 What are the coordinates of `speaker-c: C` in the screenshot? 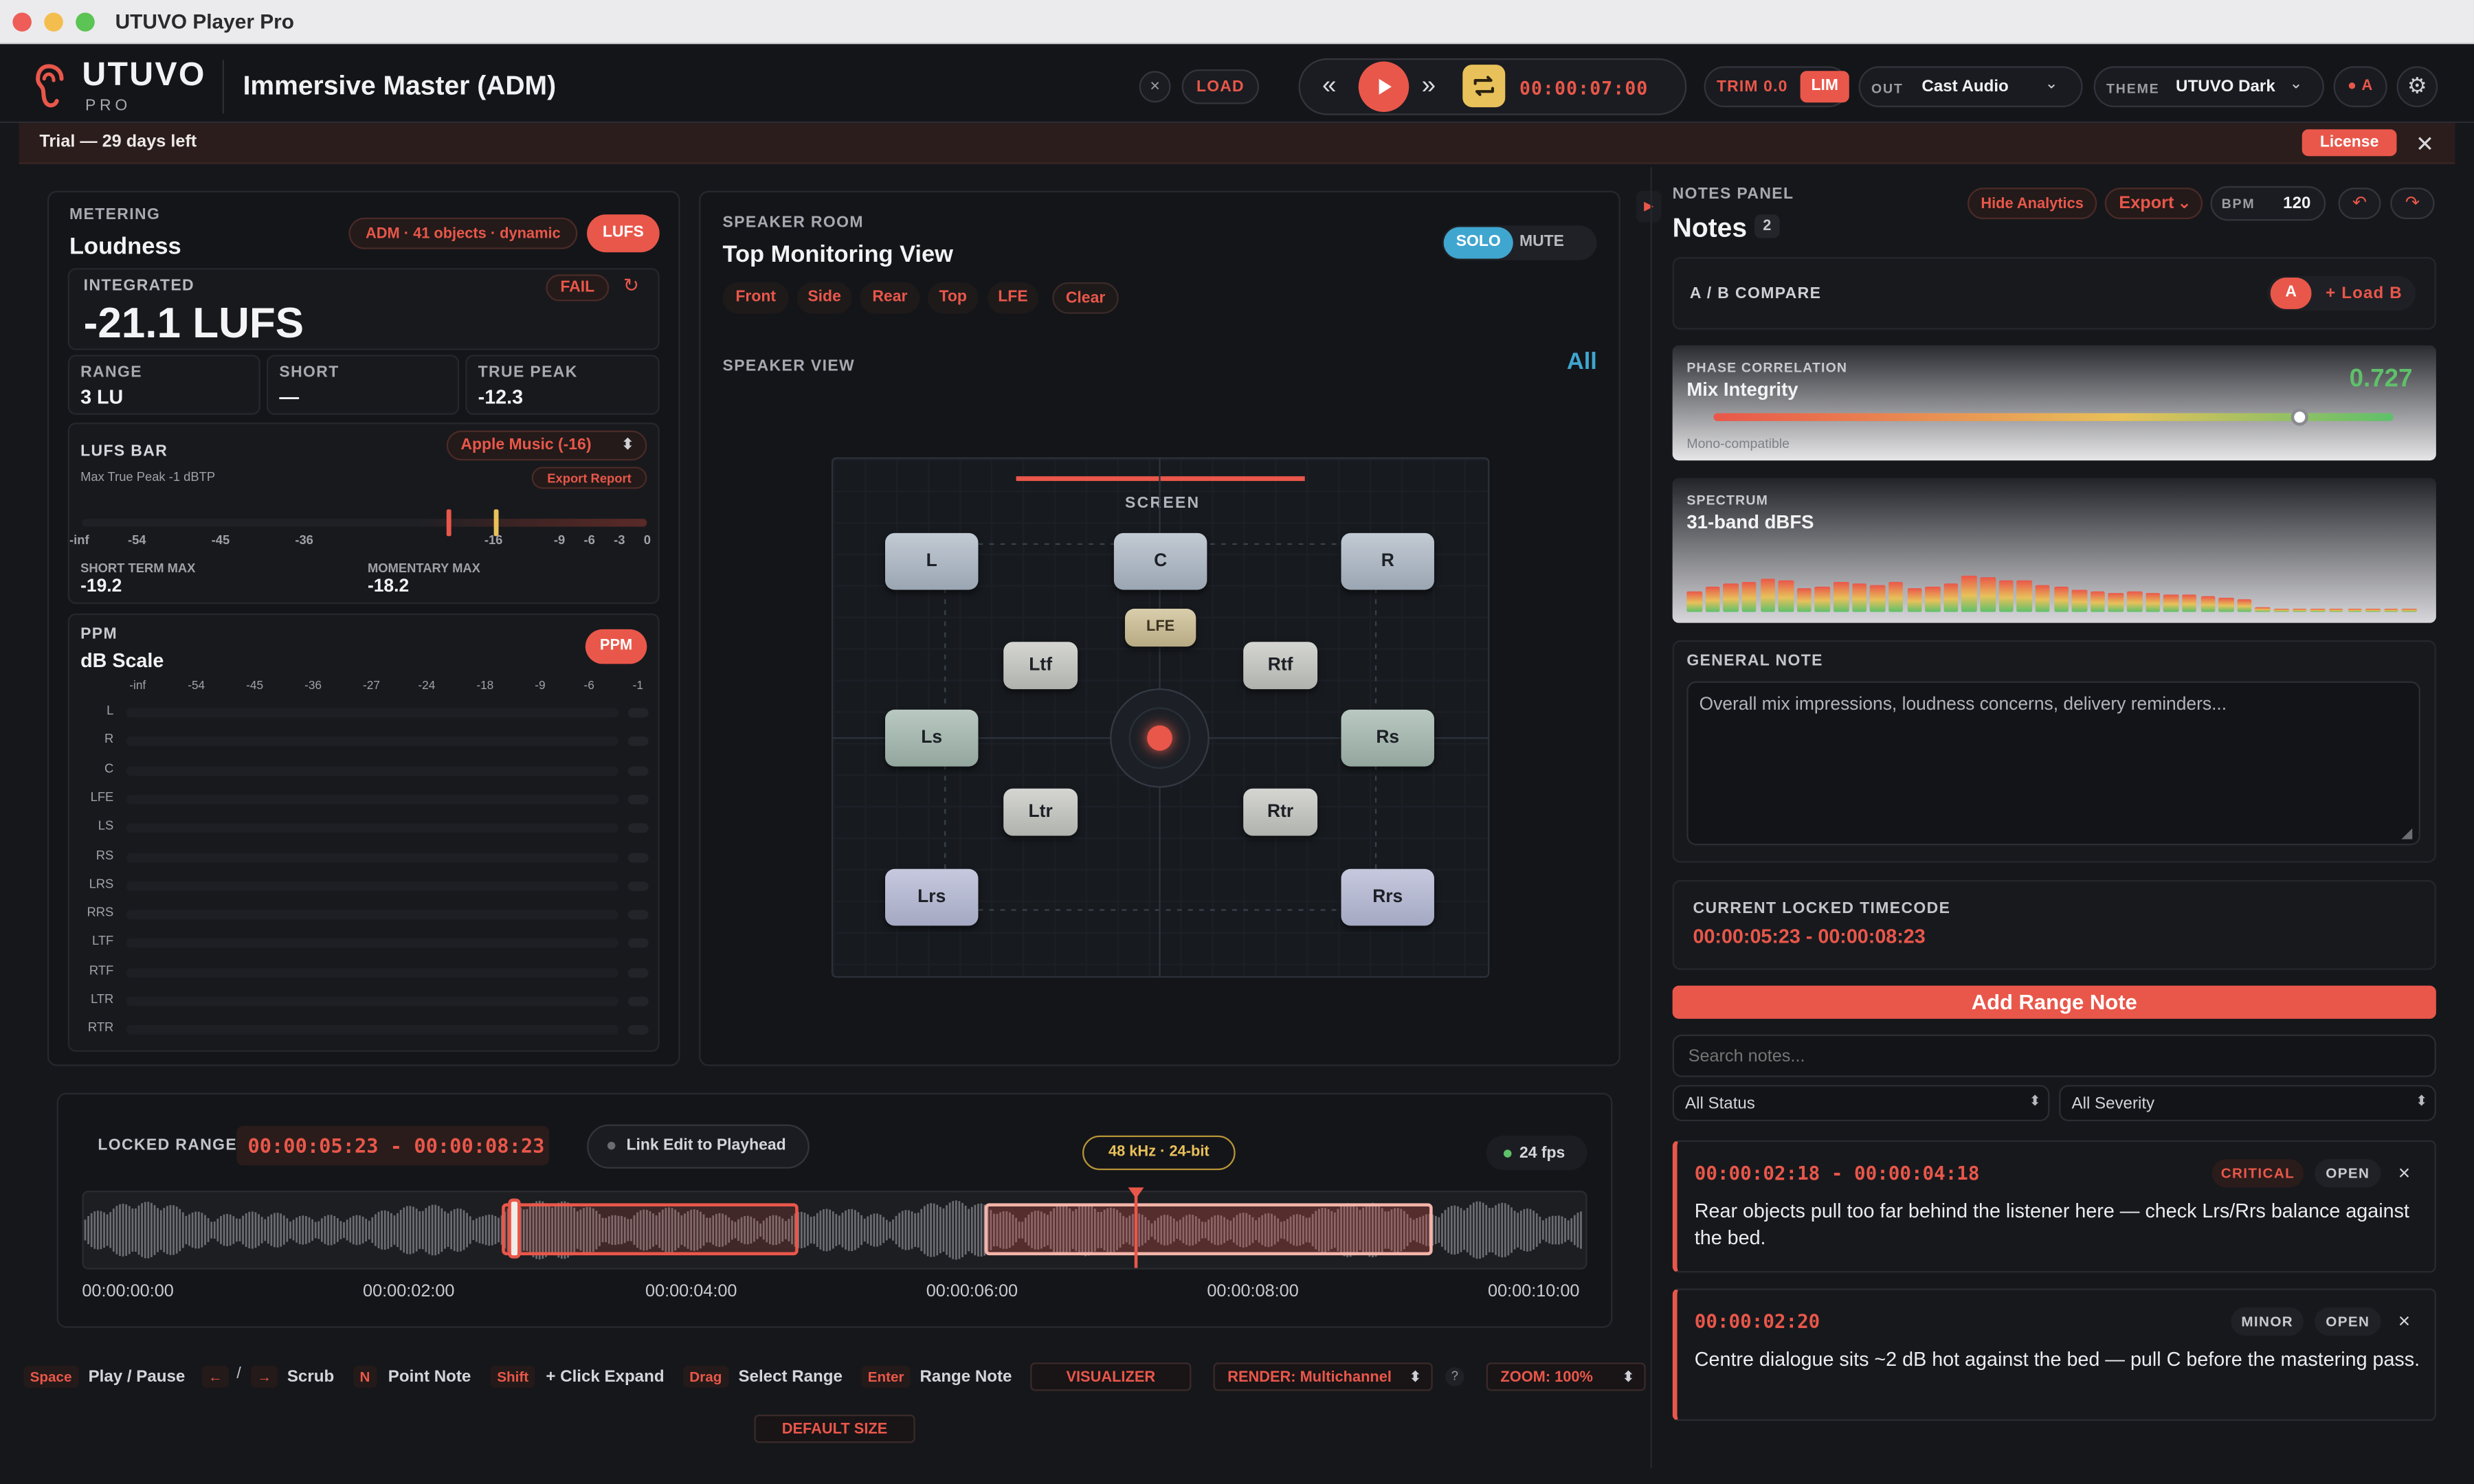 It's located at (1160, 561).